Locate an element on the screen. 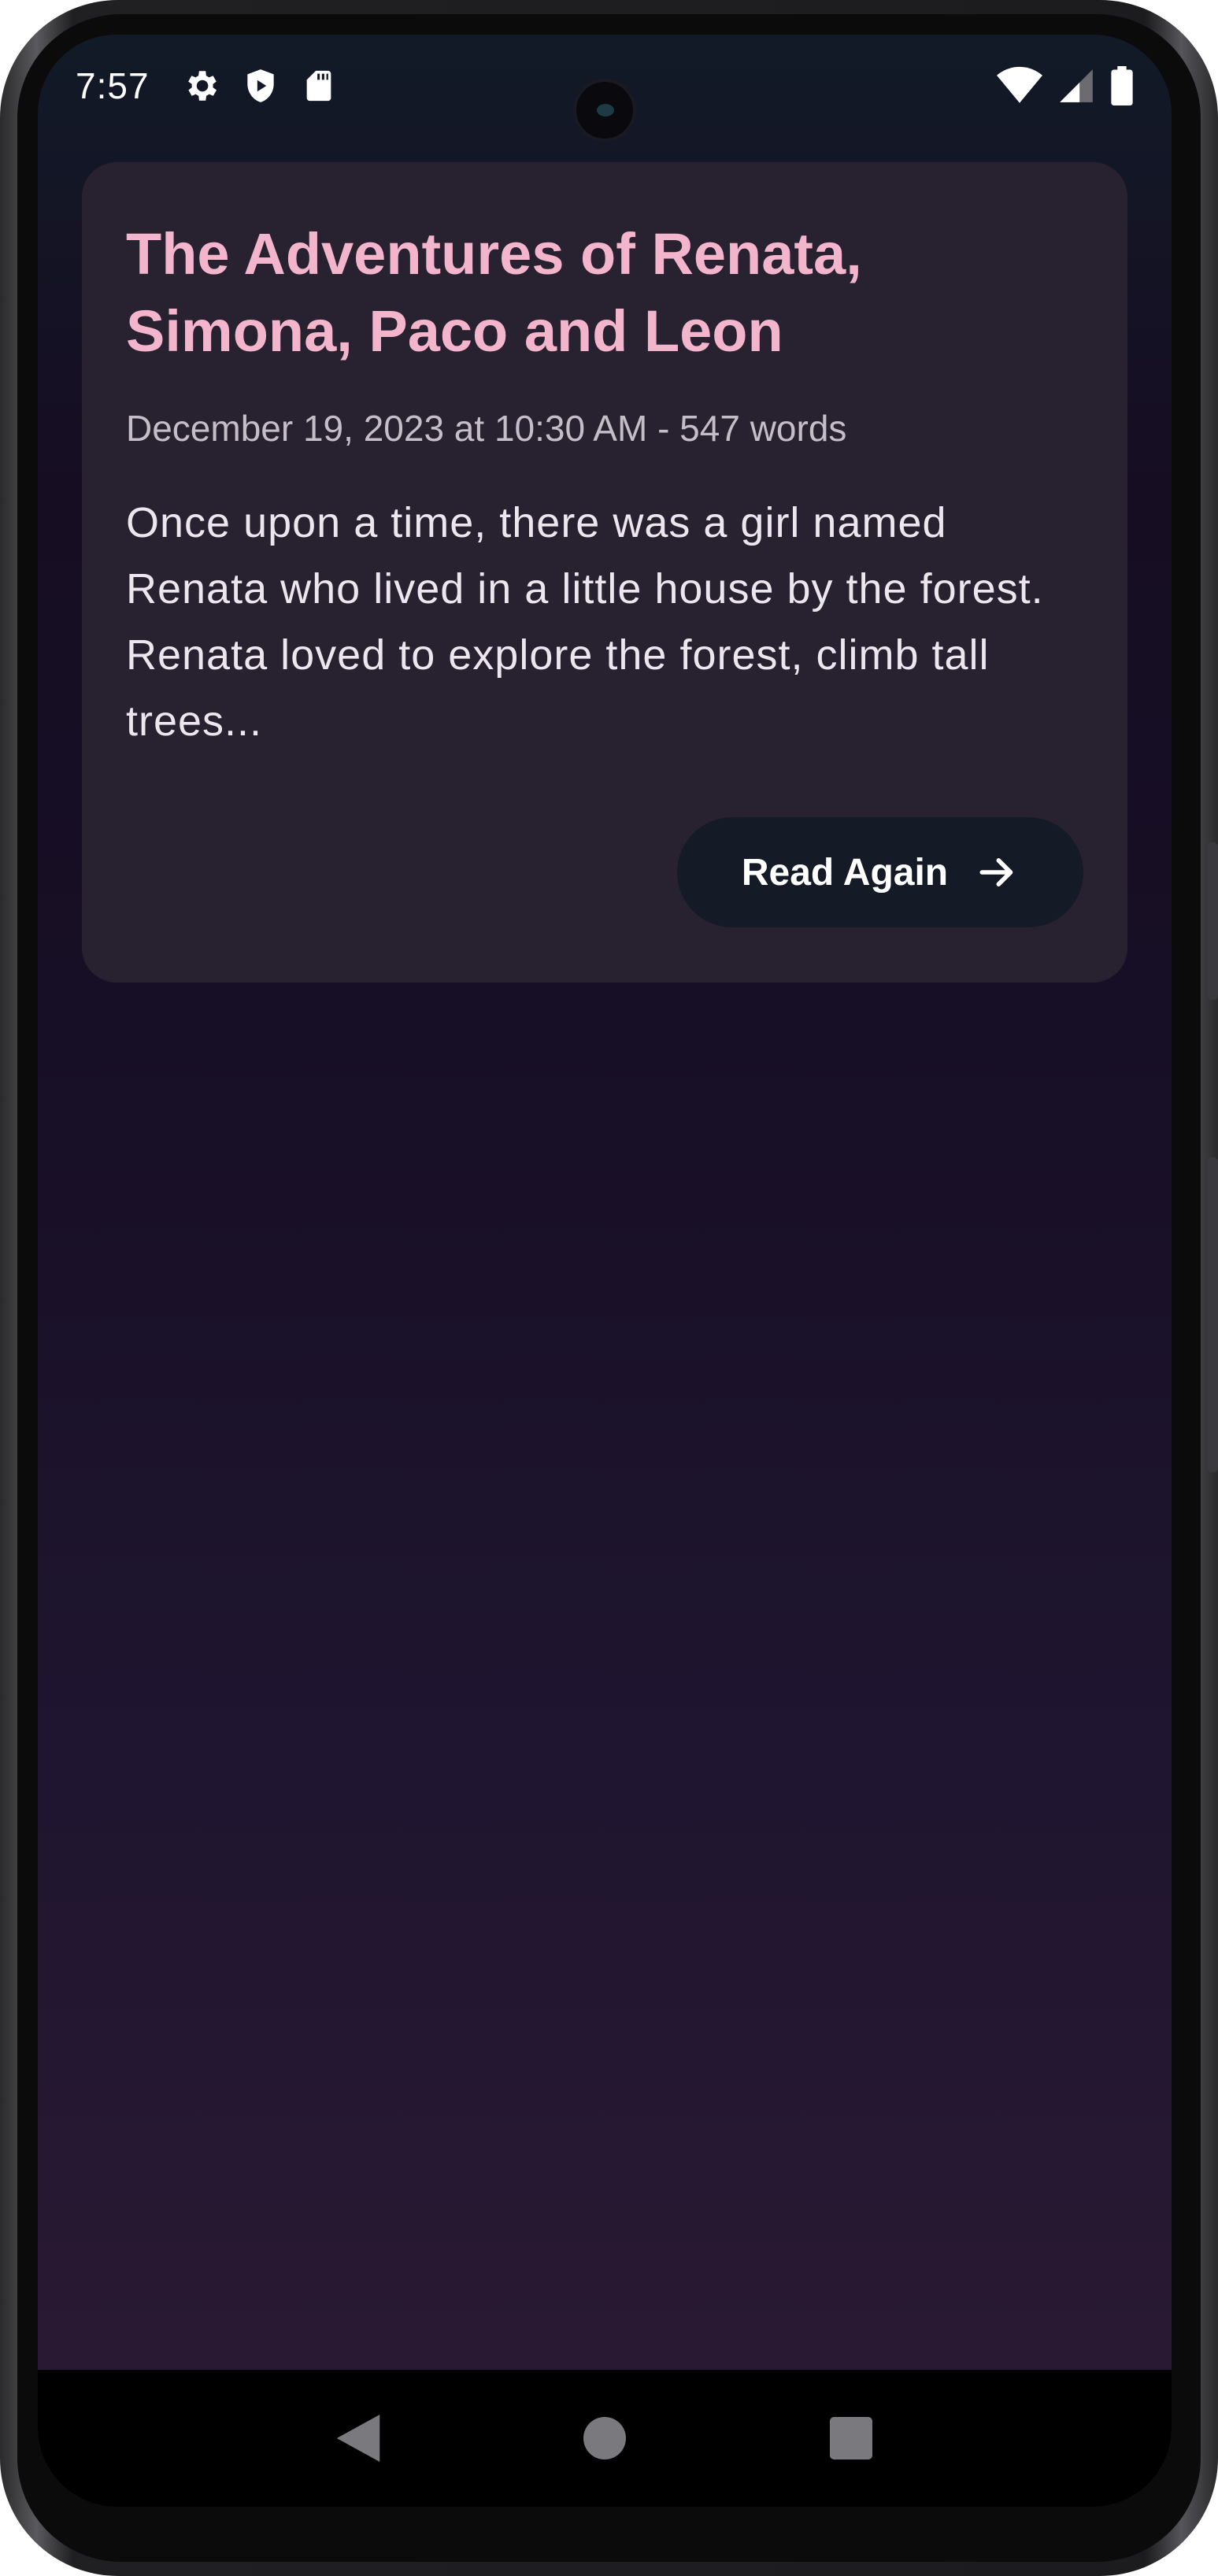 Image resolution: width=1218 pixels, height=2576 pixels. nav-back-button is located at coordinates (358, 2438).